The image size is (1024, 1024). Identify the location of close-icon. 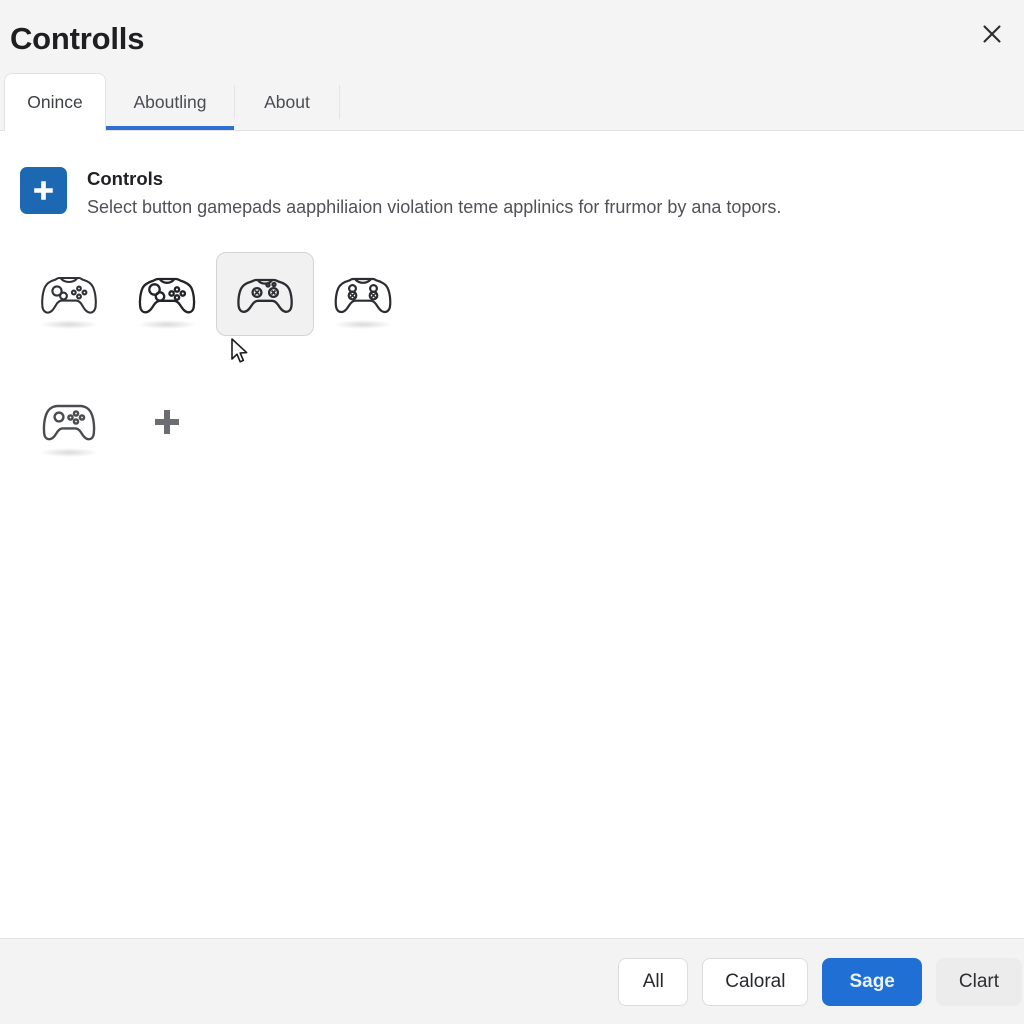
(992, 34).